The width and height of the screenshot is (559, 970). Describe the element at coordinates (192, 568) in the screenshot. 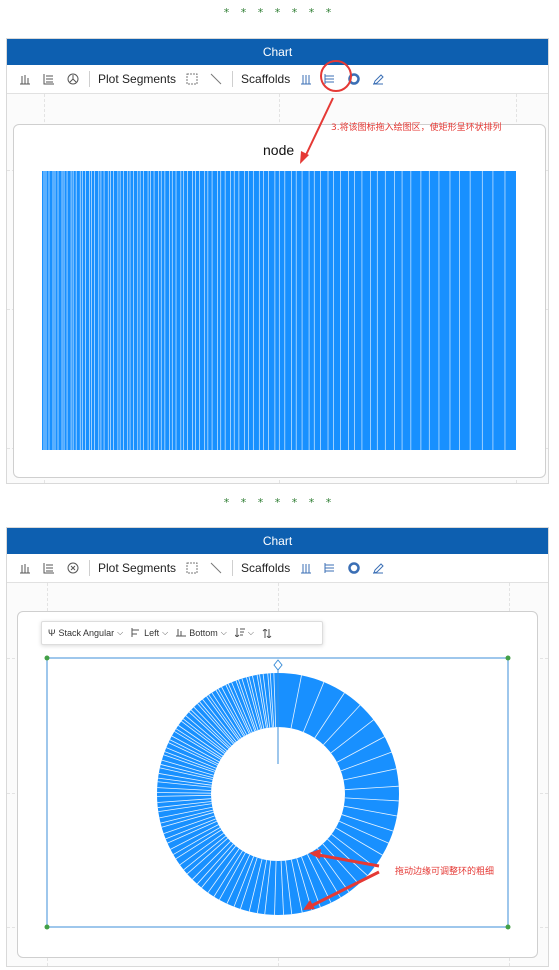

I see `rect-icon` at that location.